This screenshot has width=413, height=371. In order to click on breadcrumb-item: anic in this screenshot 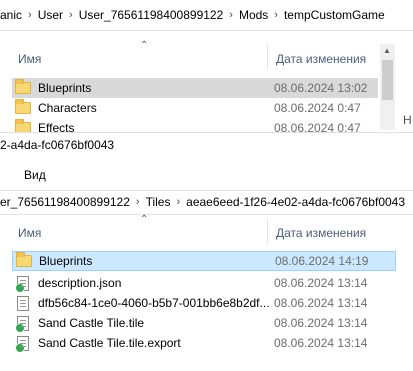, I will do `click(13, 15)`.